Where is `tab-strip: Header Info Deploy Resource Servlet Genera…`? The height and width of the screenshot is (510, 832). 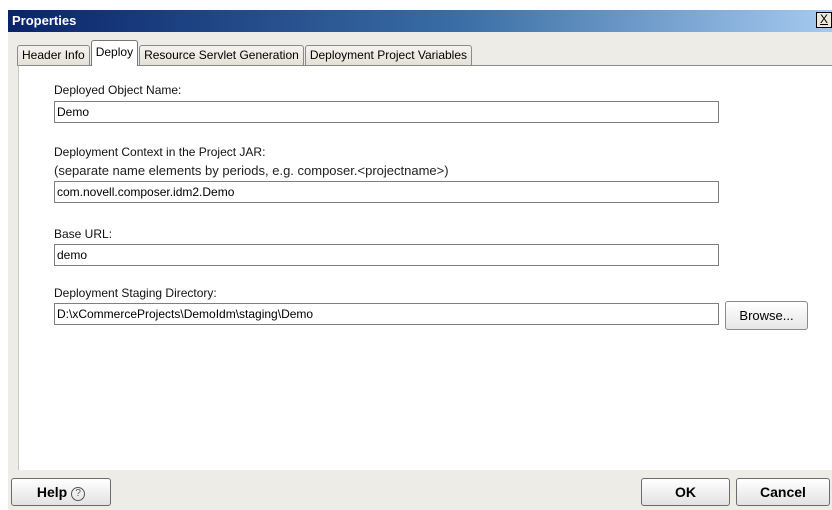
tab-strip: Header Info Deploy Resource Servlet Genera… is located at coordinates (245, 52).